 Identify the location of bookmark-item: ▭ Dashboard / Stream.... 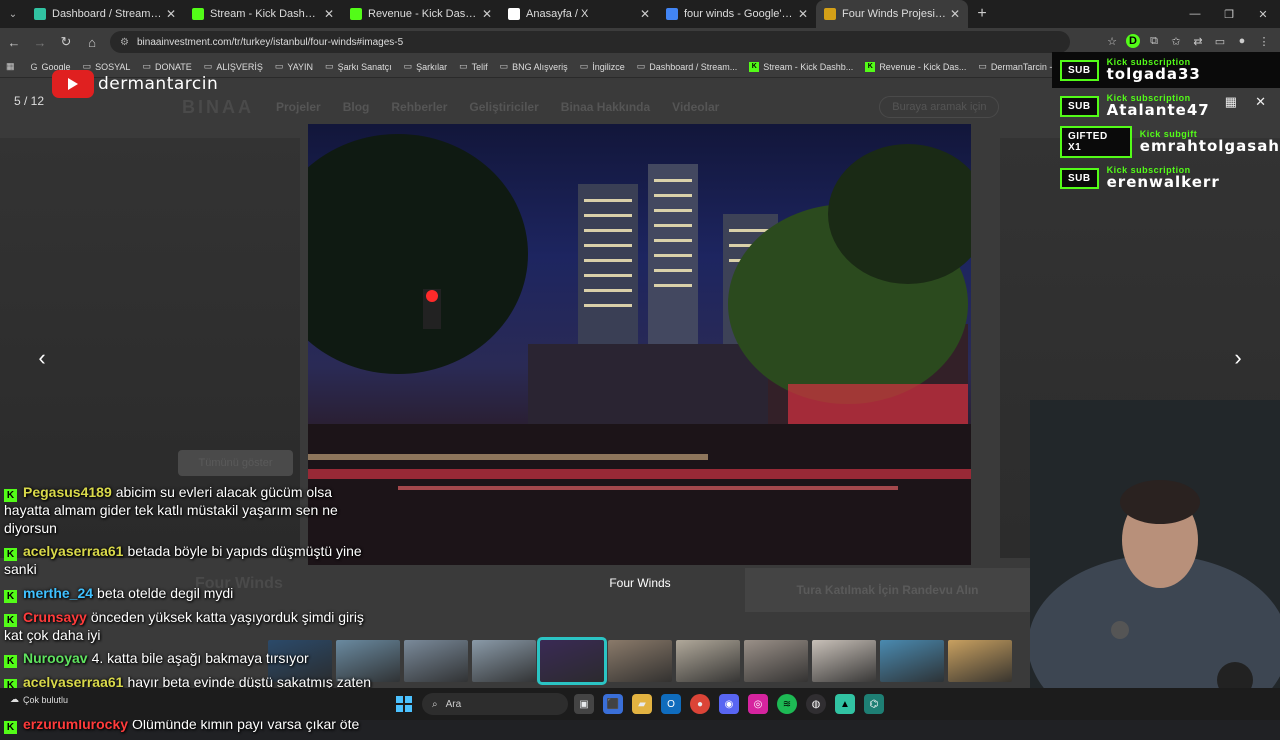
(687, 66).